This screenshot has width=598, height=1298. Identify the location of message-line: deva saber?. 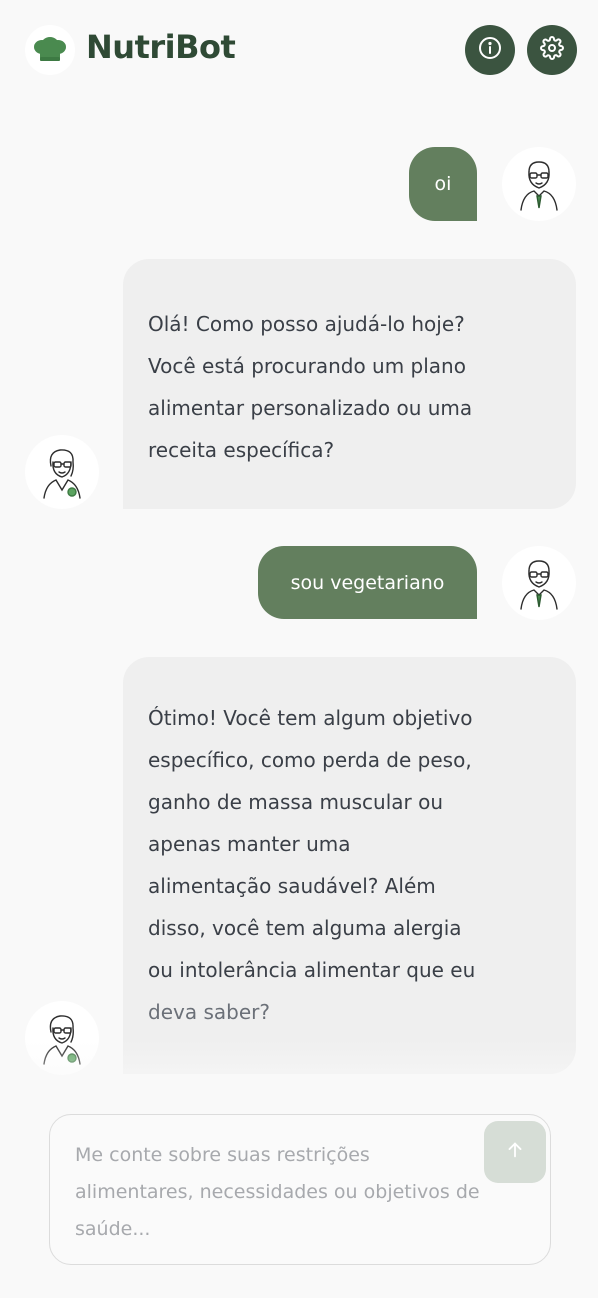
(209, 1012).